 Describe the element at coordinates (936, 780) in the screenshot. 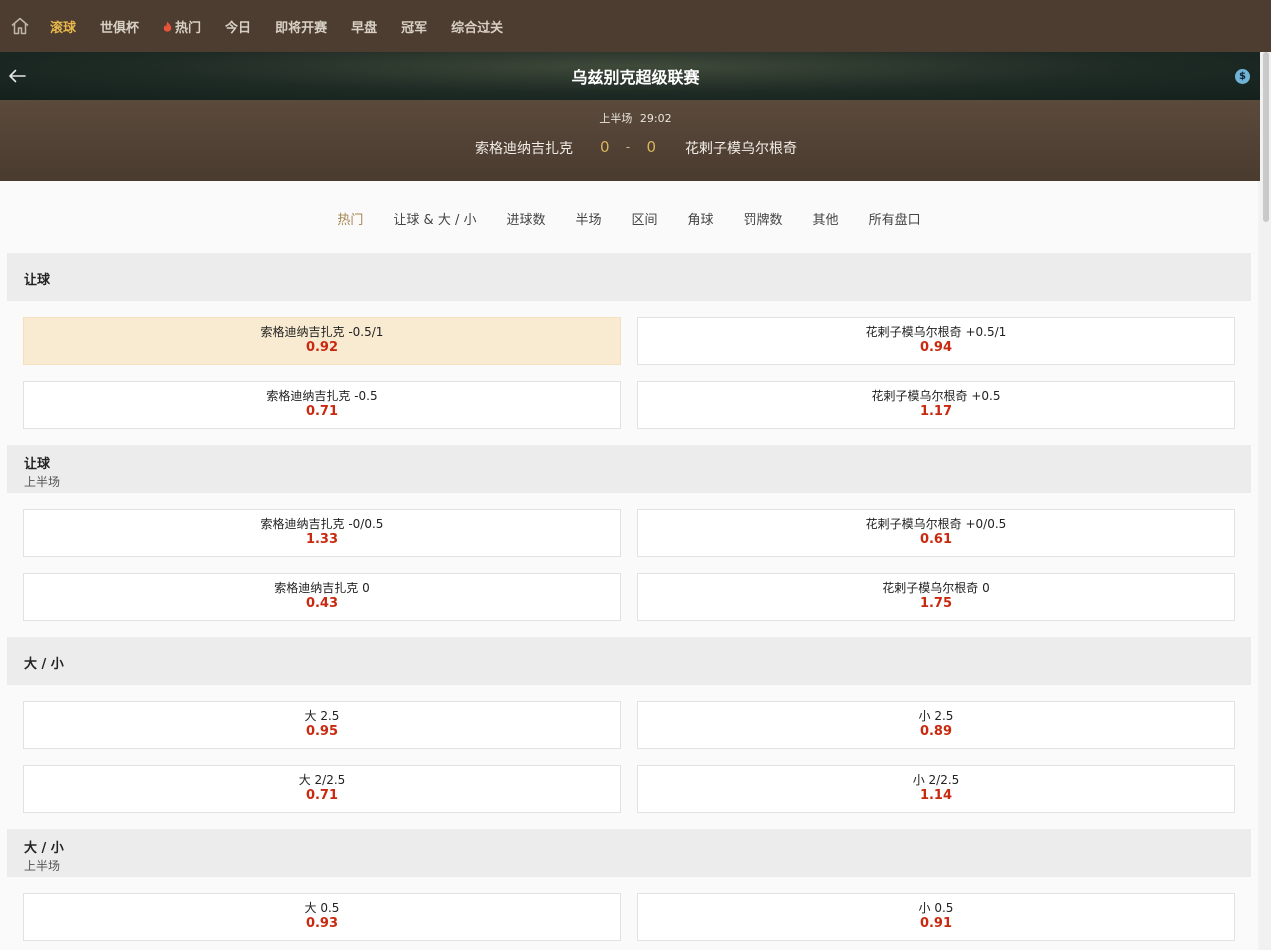

I see `bet-label: 小 2/2.5` at that location.